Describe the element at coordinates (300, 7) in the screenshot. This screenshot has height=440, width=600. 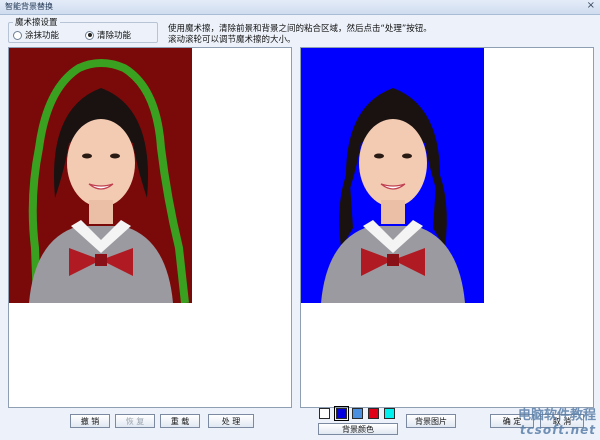
I see `title-bar: 智能背景替换 ×` at that location.